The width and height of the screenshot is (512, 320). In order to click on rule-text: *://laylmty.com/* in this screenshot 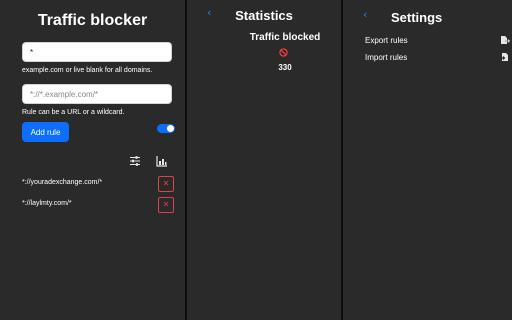, I will do `click(47, 203)`.